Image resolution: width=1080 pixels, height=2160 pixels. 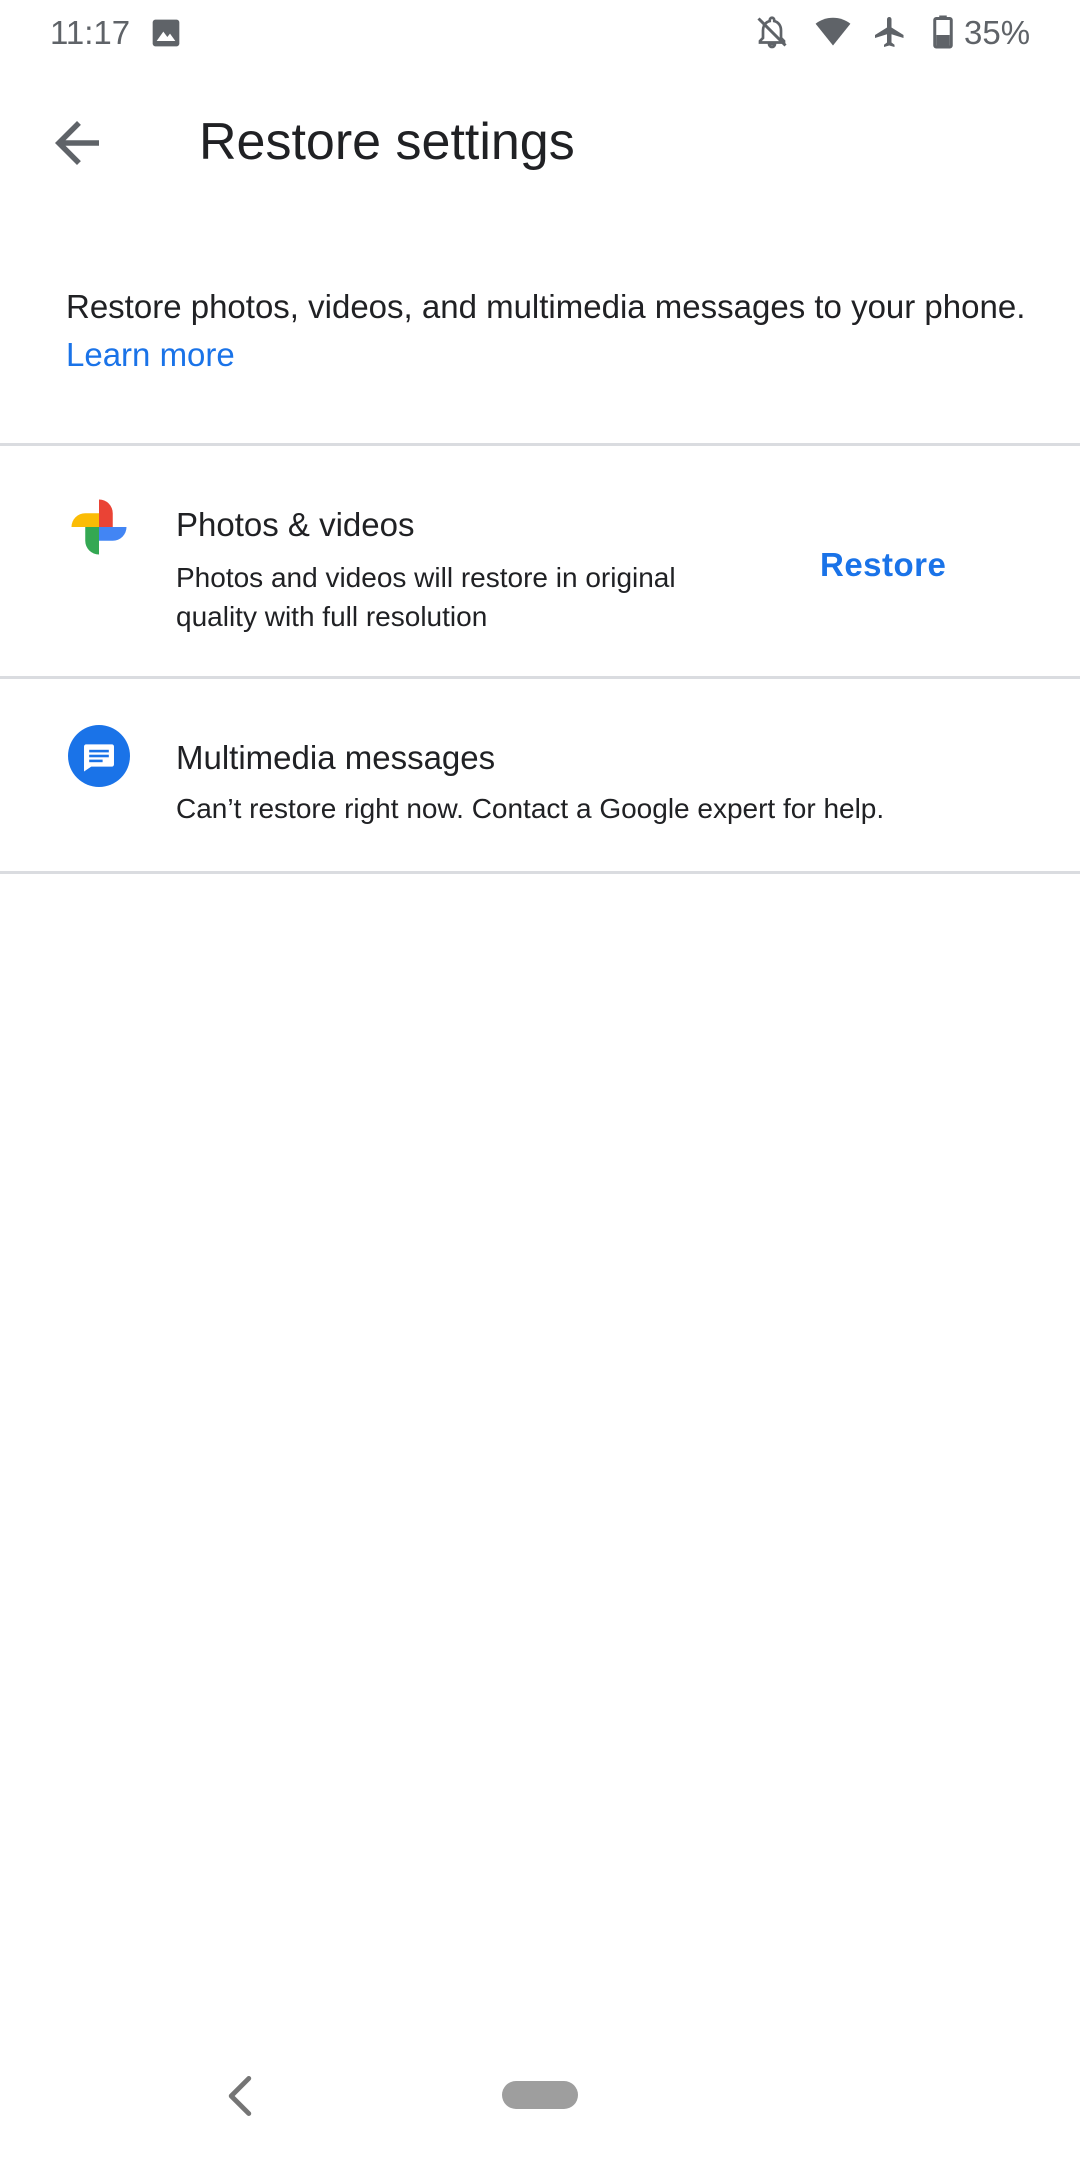 What do you see at coordinates (336, 757) in the screenshot?
I see `item-title: Multimedia messages` at bounding box center [336, 757].